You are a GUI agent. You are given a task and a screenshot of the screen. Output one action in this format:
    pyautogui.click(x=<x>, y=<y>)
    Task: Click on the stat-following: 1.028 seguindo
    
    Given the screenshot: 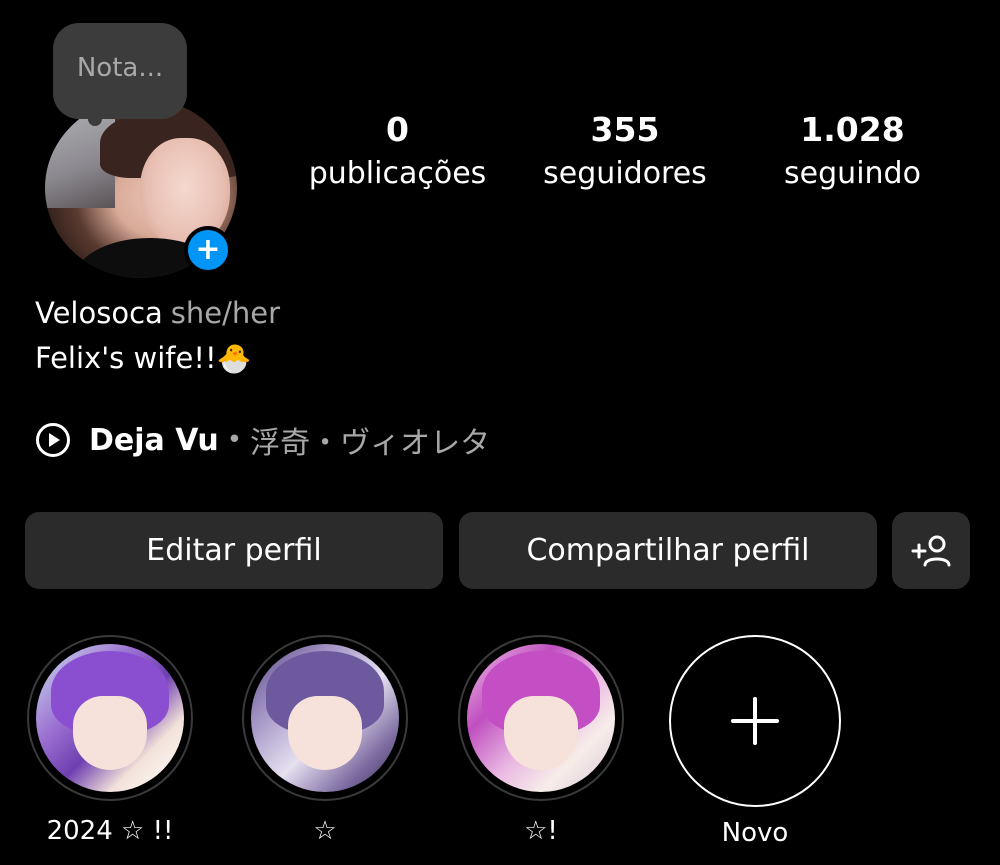 What is the action you would take?
    pyautogui.click(x=852, y=152)
    